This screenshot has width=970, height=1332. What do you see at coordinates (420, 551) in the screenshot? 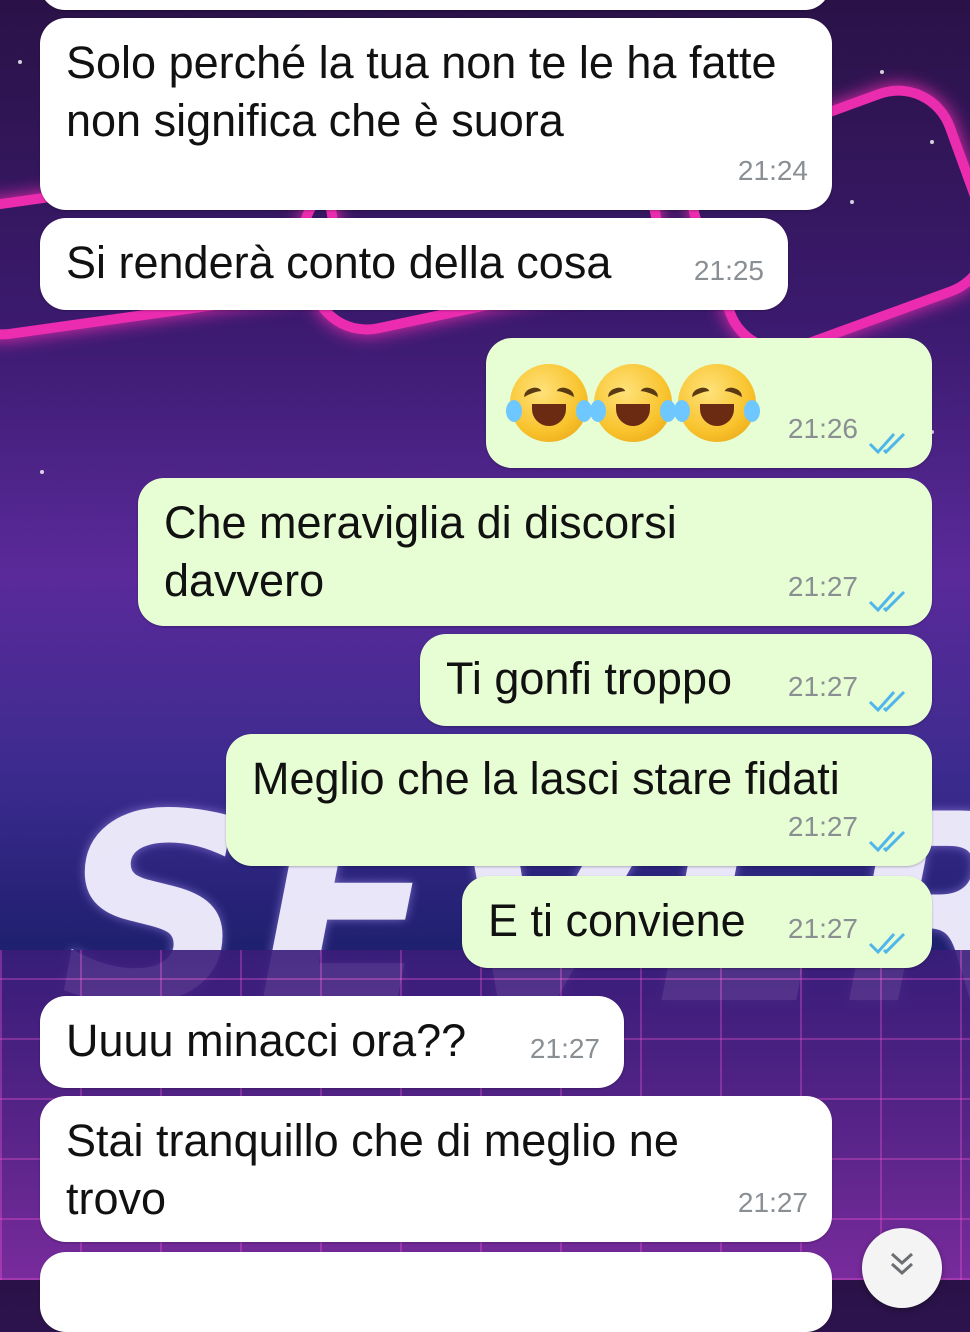
I see `message-text: Che meraviglia di discorsi davvero` at bounding box center [420, 551].